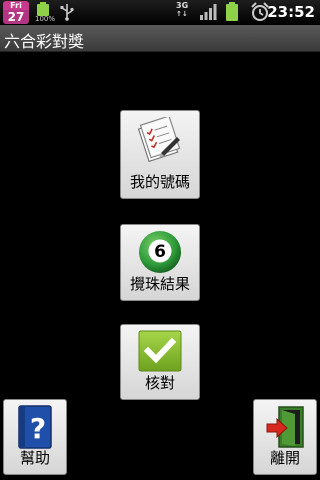 Image resolution: width=320 pixels, height=480 pixels. I want to click on calendar-day: Fri, so click(16, 5).